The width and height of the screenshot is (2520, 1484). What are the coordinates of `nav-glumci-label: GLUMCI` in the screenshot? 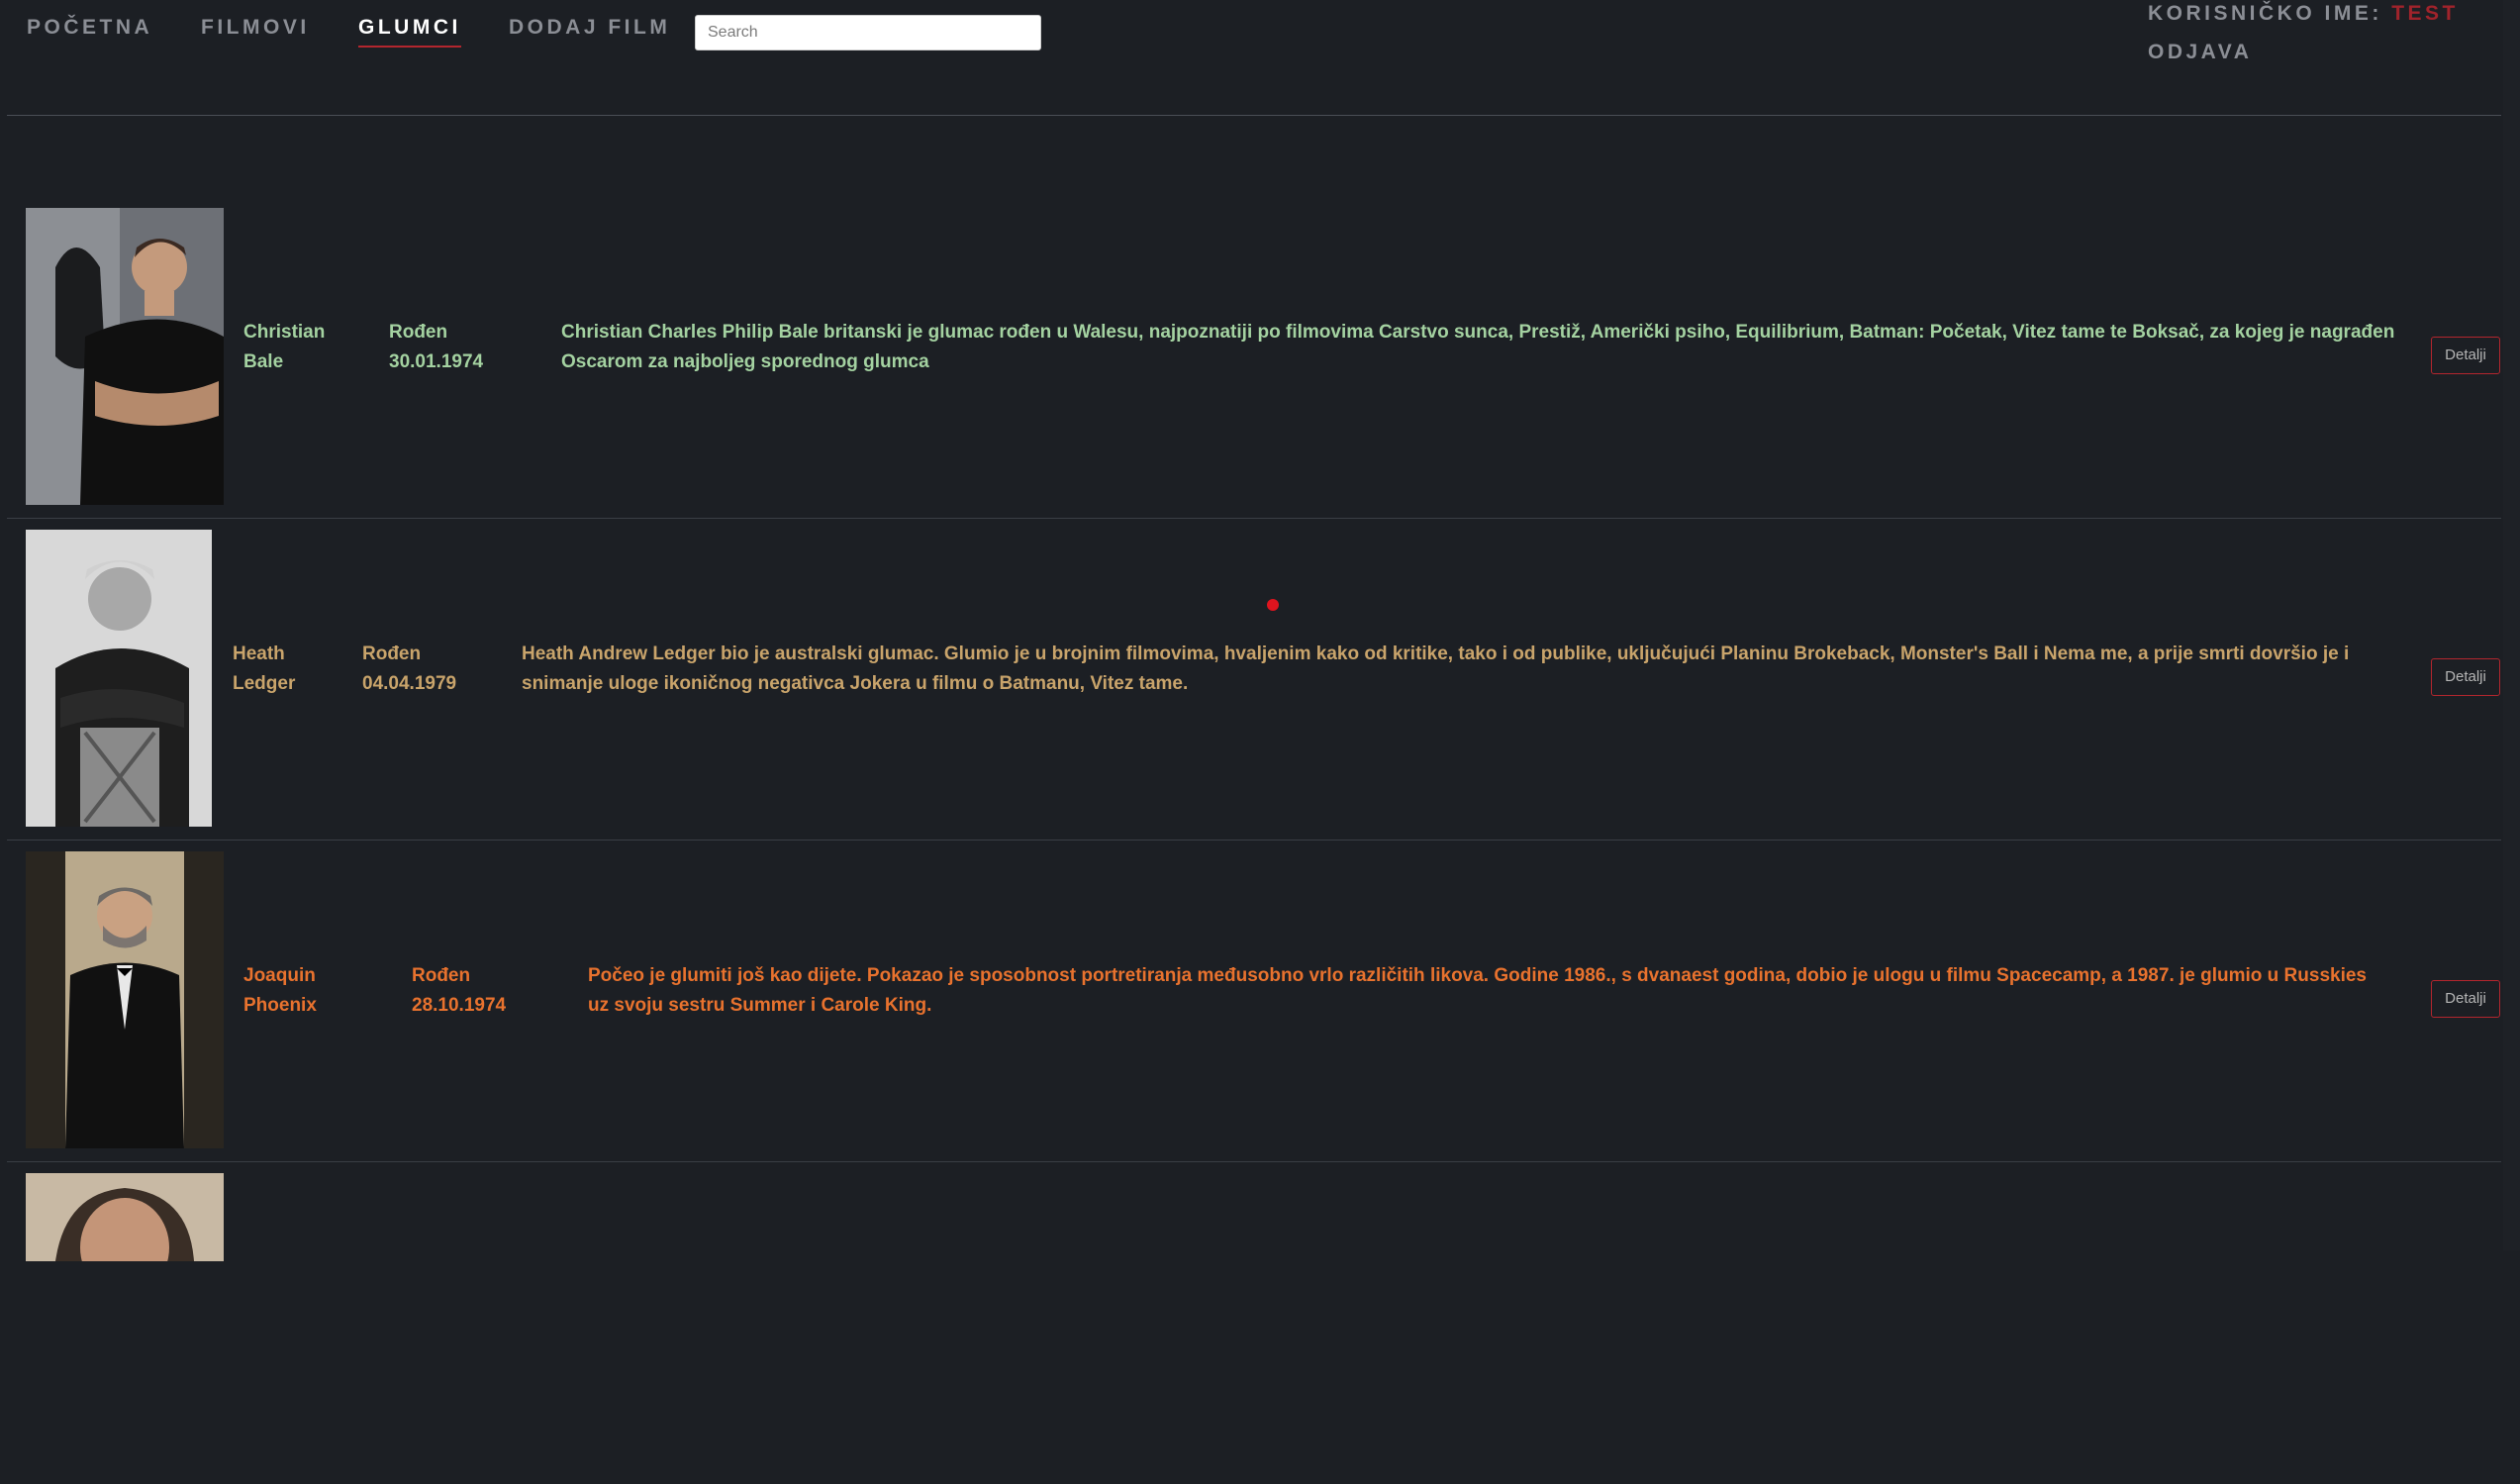 It's located at (409, 27).